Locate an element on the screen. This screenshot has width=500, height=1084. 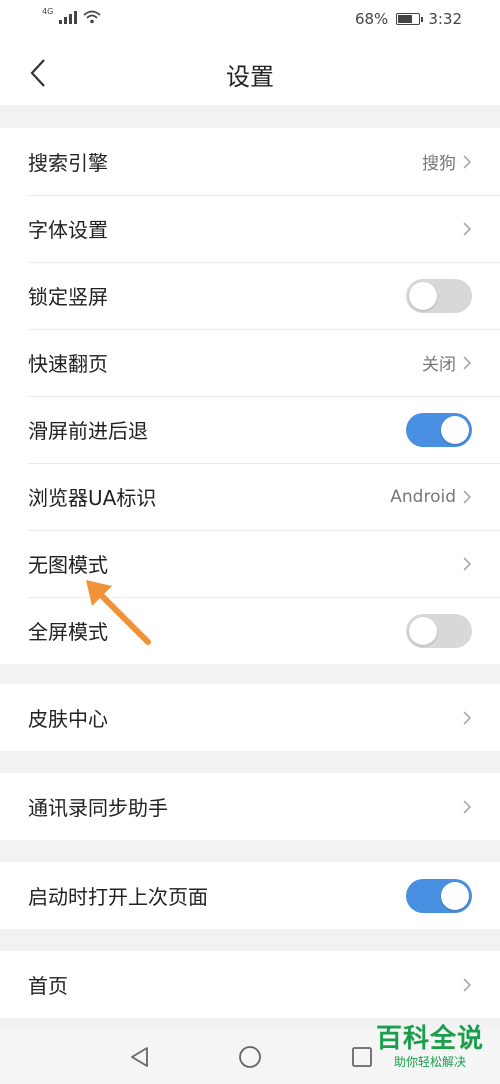
triangle-back-icon is located at coordinates (140, 1057).